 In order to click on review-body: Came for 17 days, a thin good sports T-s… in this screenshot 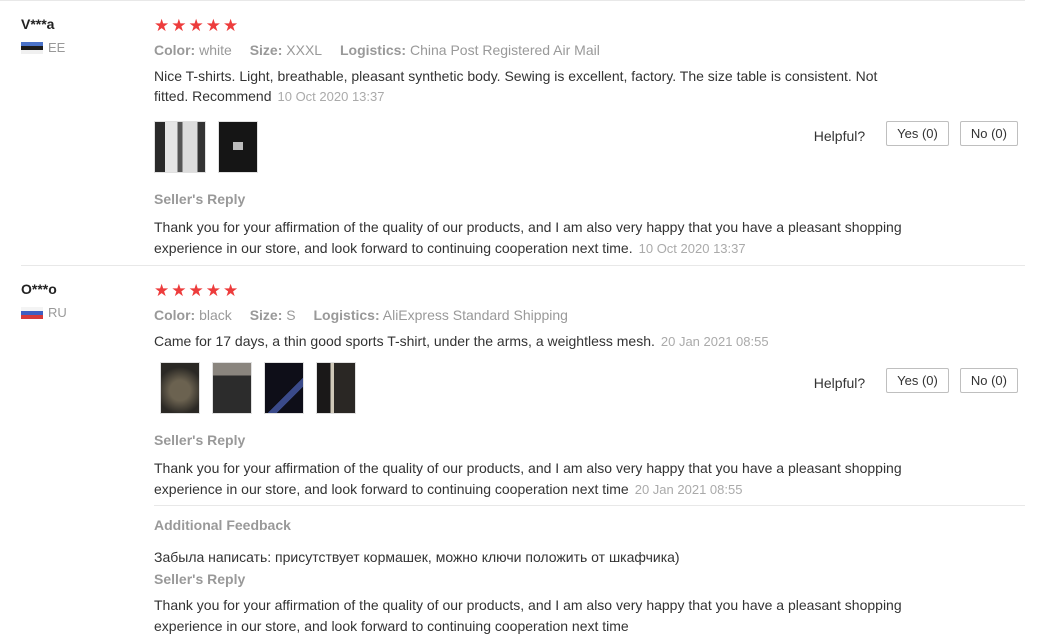, I will do `click(404, 341)`.